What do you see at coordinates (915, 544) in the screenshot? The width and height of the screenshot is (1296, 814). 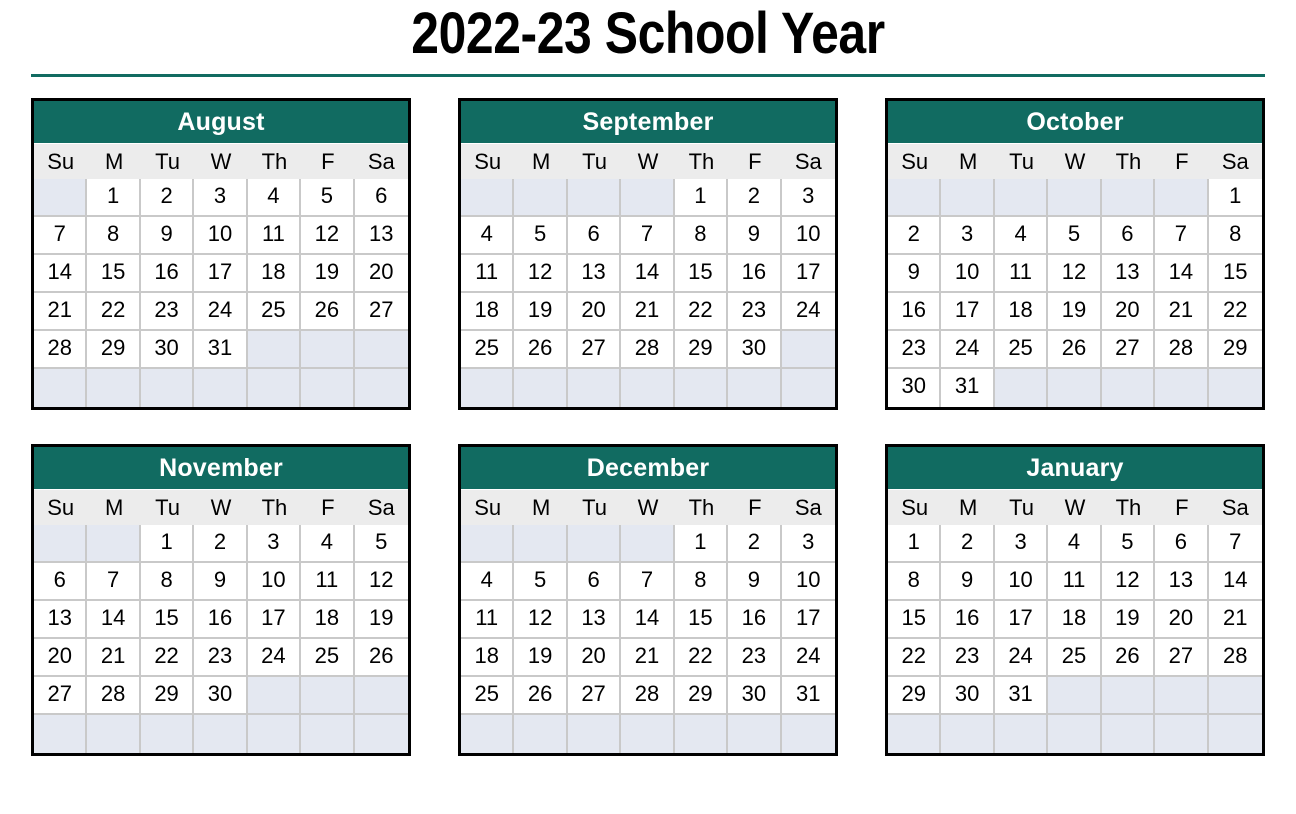 I see `day-cell: 1` at bounding box center [915, 544].